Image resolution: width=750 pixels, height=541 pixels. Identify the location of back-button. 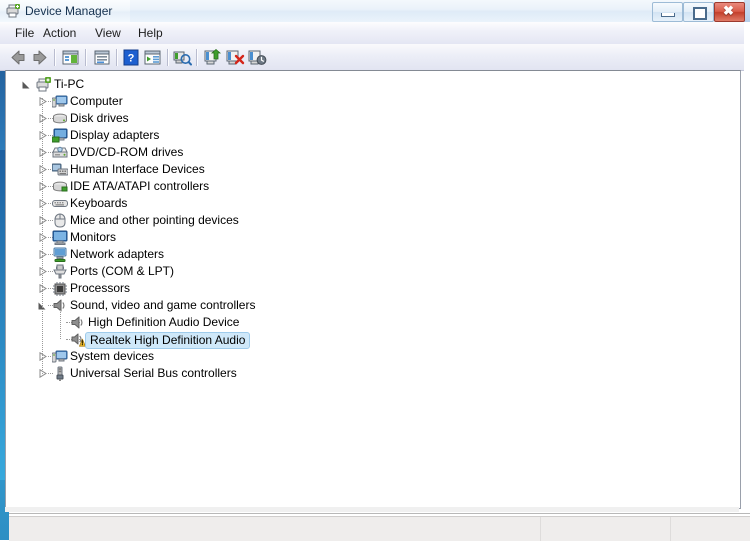
(18, 57).